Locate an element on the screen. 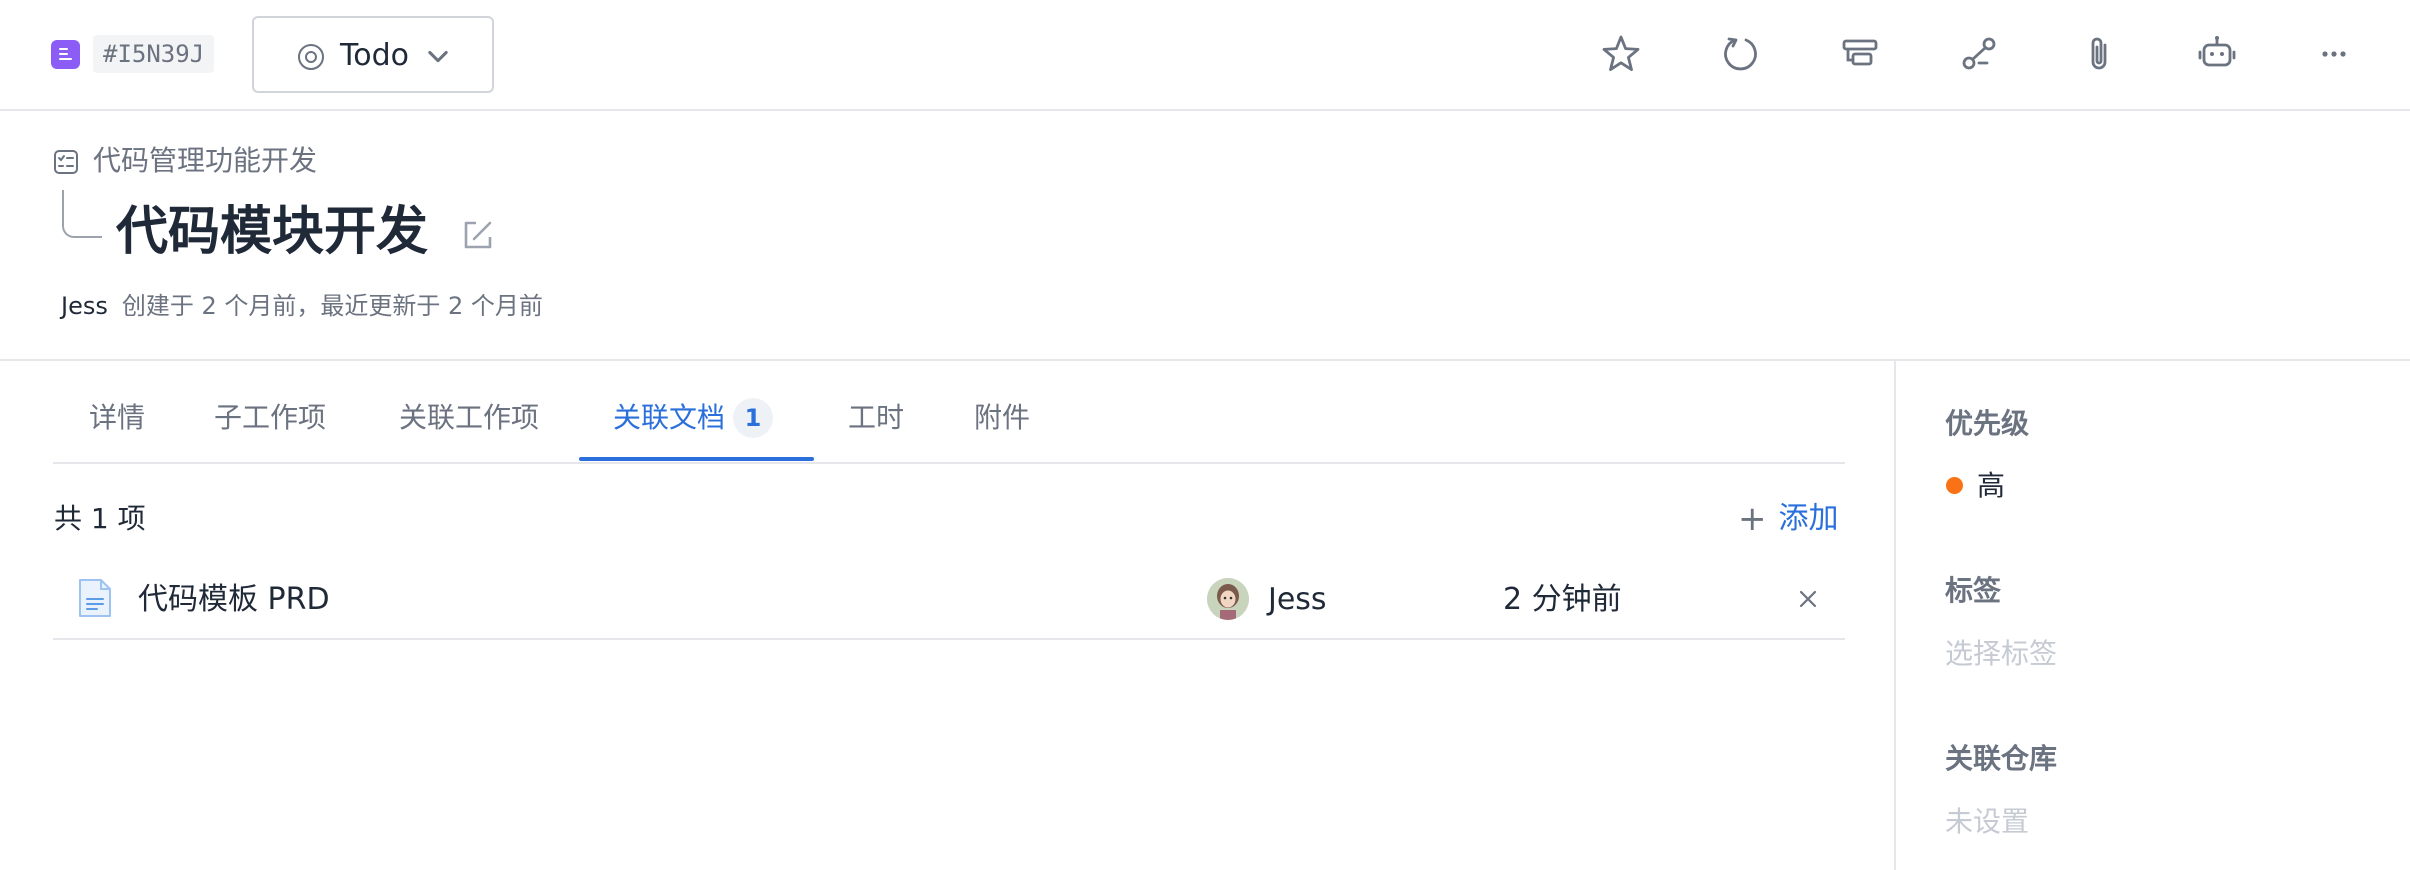 This screenshot has height=870, width=2410. avatar is located at coordinates (1228, 599).